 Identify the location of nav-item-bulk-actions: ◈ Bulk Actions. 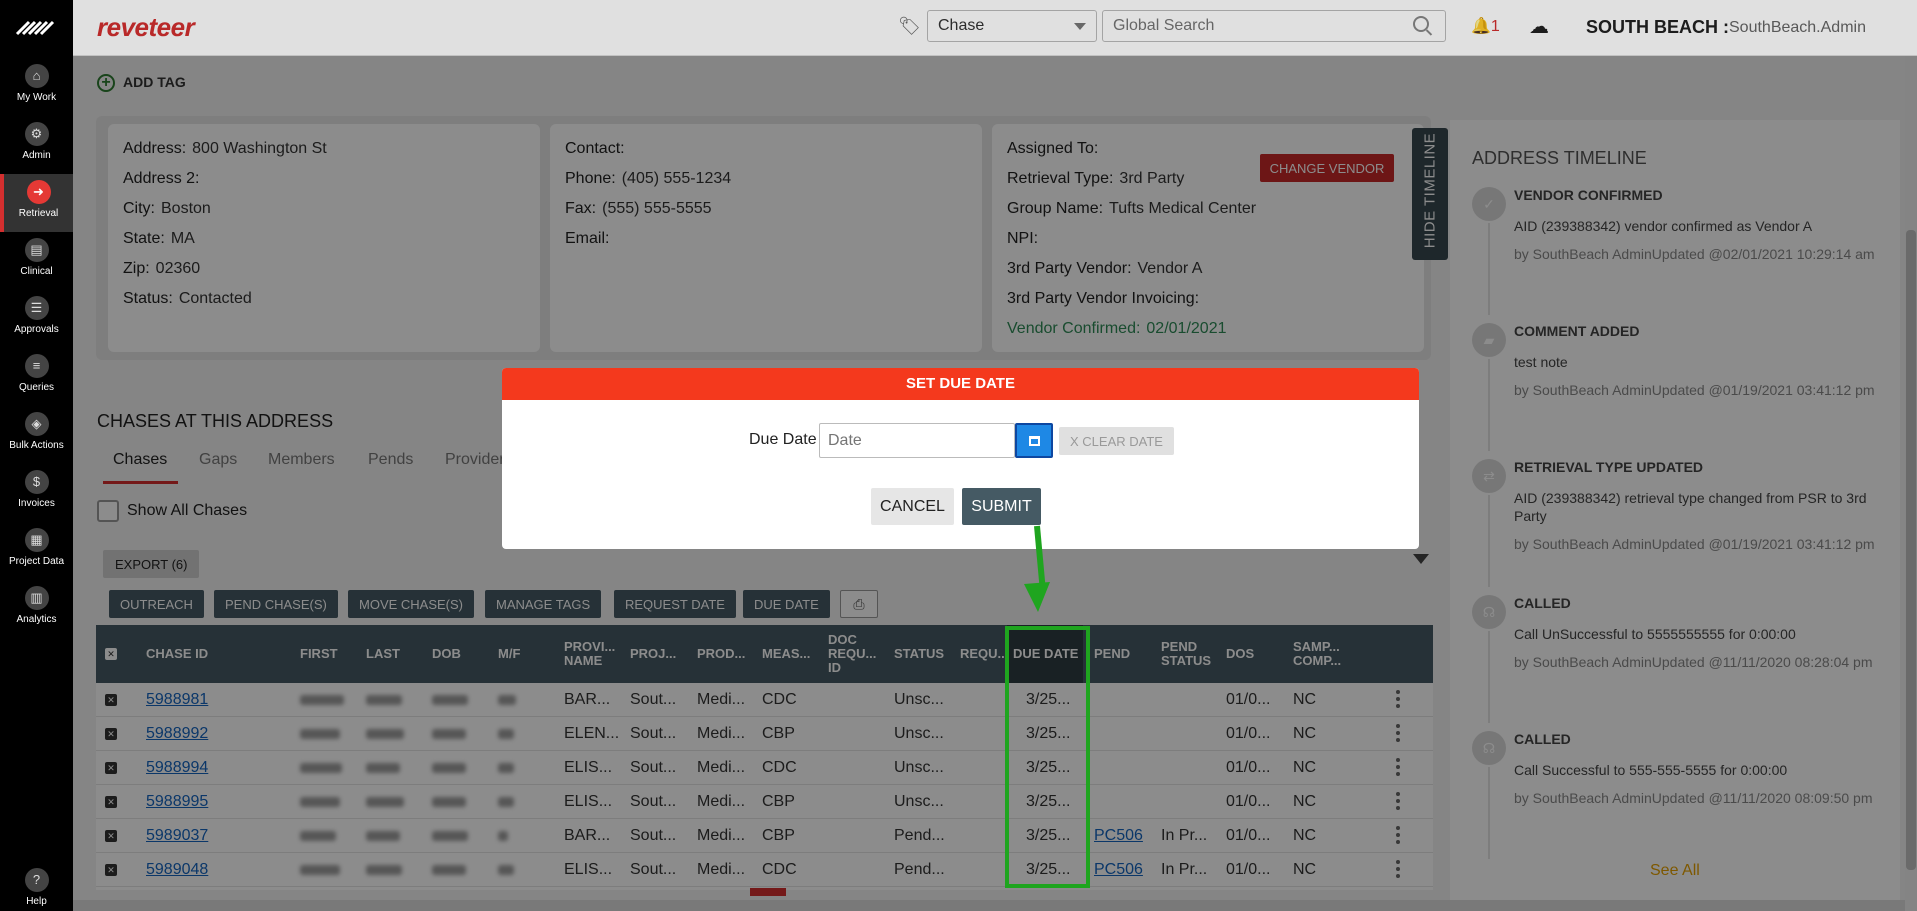
(36, 435).